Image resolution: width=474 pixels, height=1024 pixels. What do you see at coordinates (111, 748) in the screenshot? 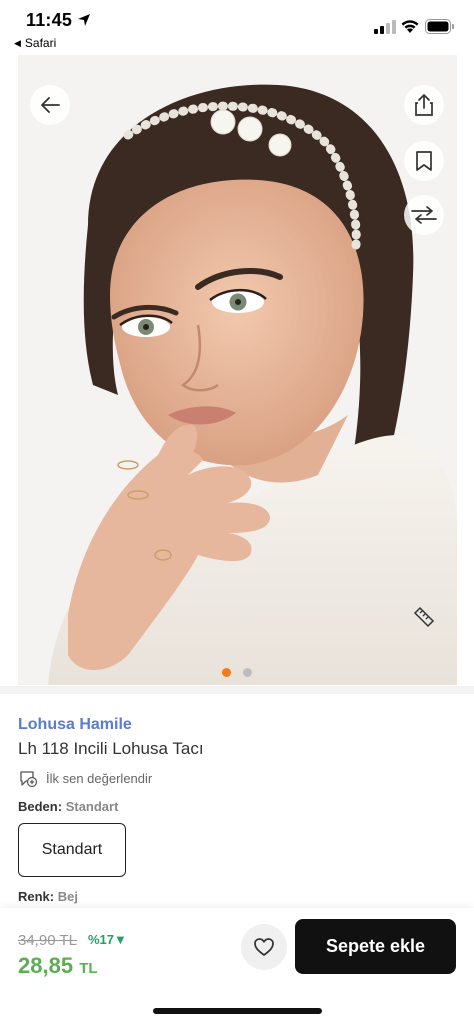
I see `product-name: Lh 118 Incili Lohusa Tacı` at bounding box center [111, 748].